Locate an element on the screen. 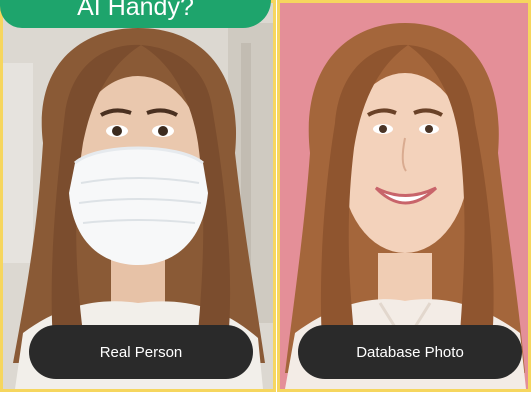  banner-title: AI Handy? is located at coordinates (135, 10).